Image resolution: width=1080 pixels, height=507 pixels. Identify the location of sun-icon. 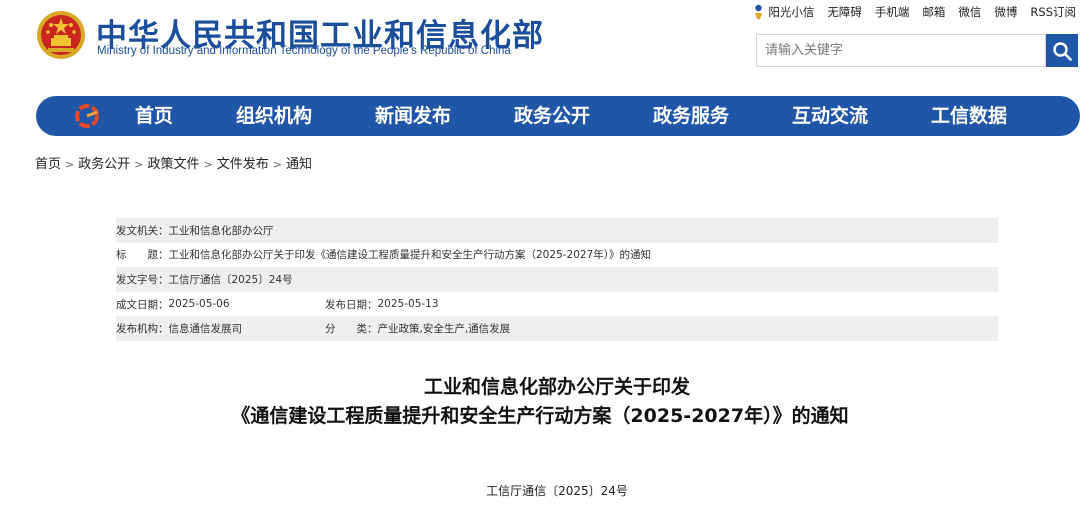
(759, 11).